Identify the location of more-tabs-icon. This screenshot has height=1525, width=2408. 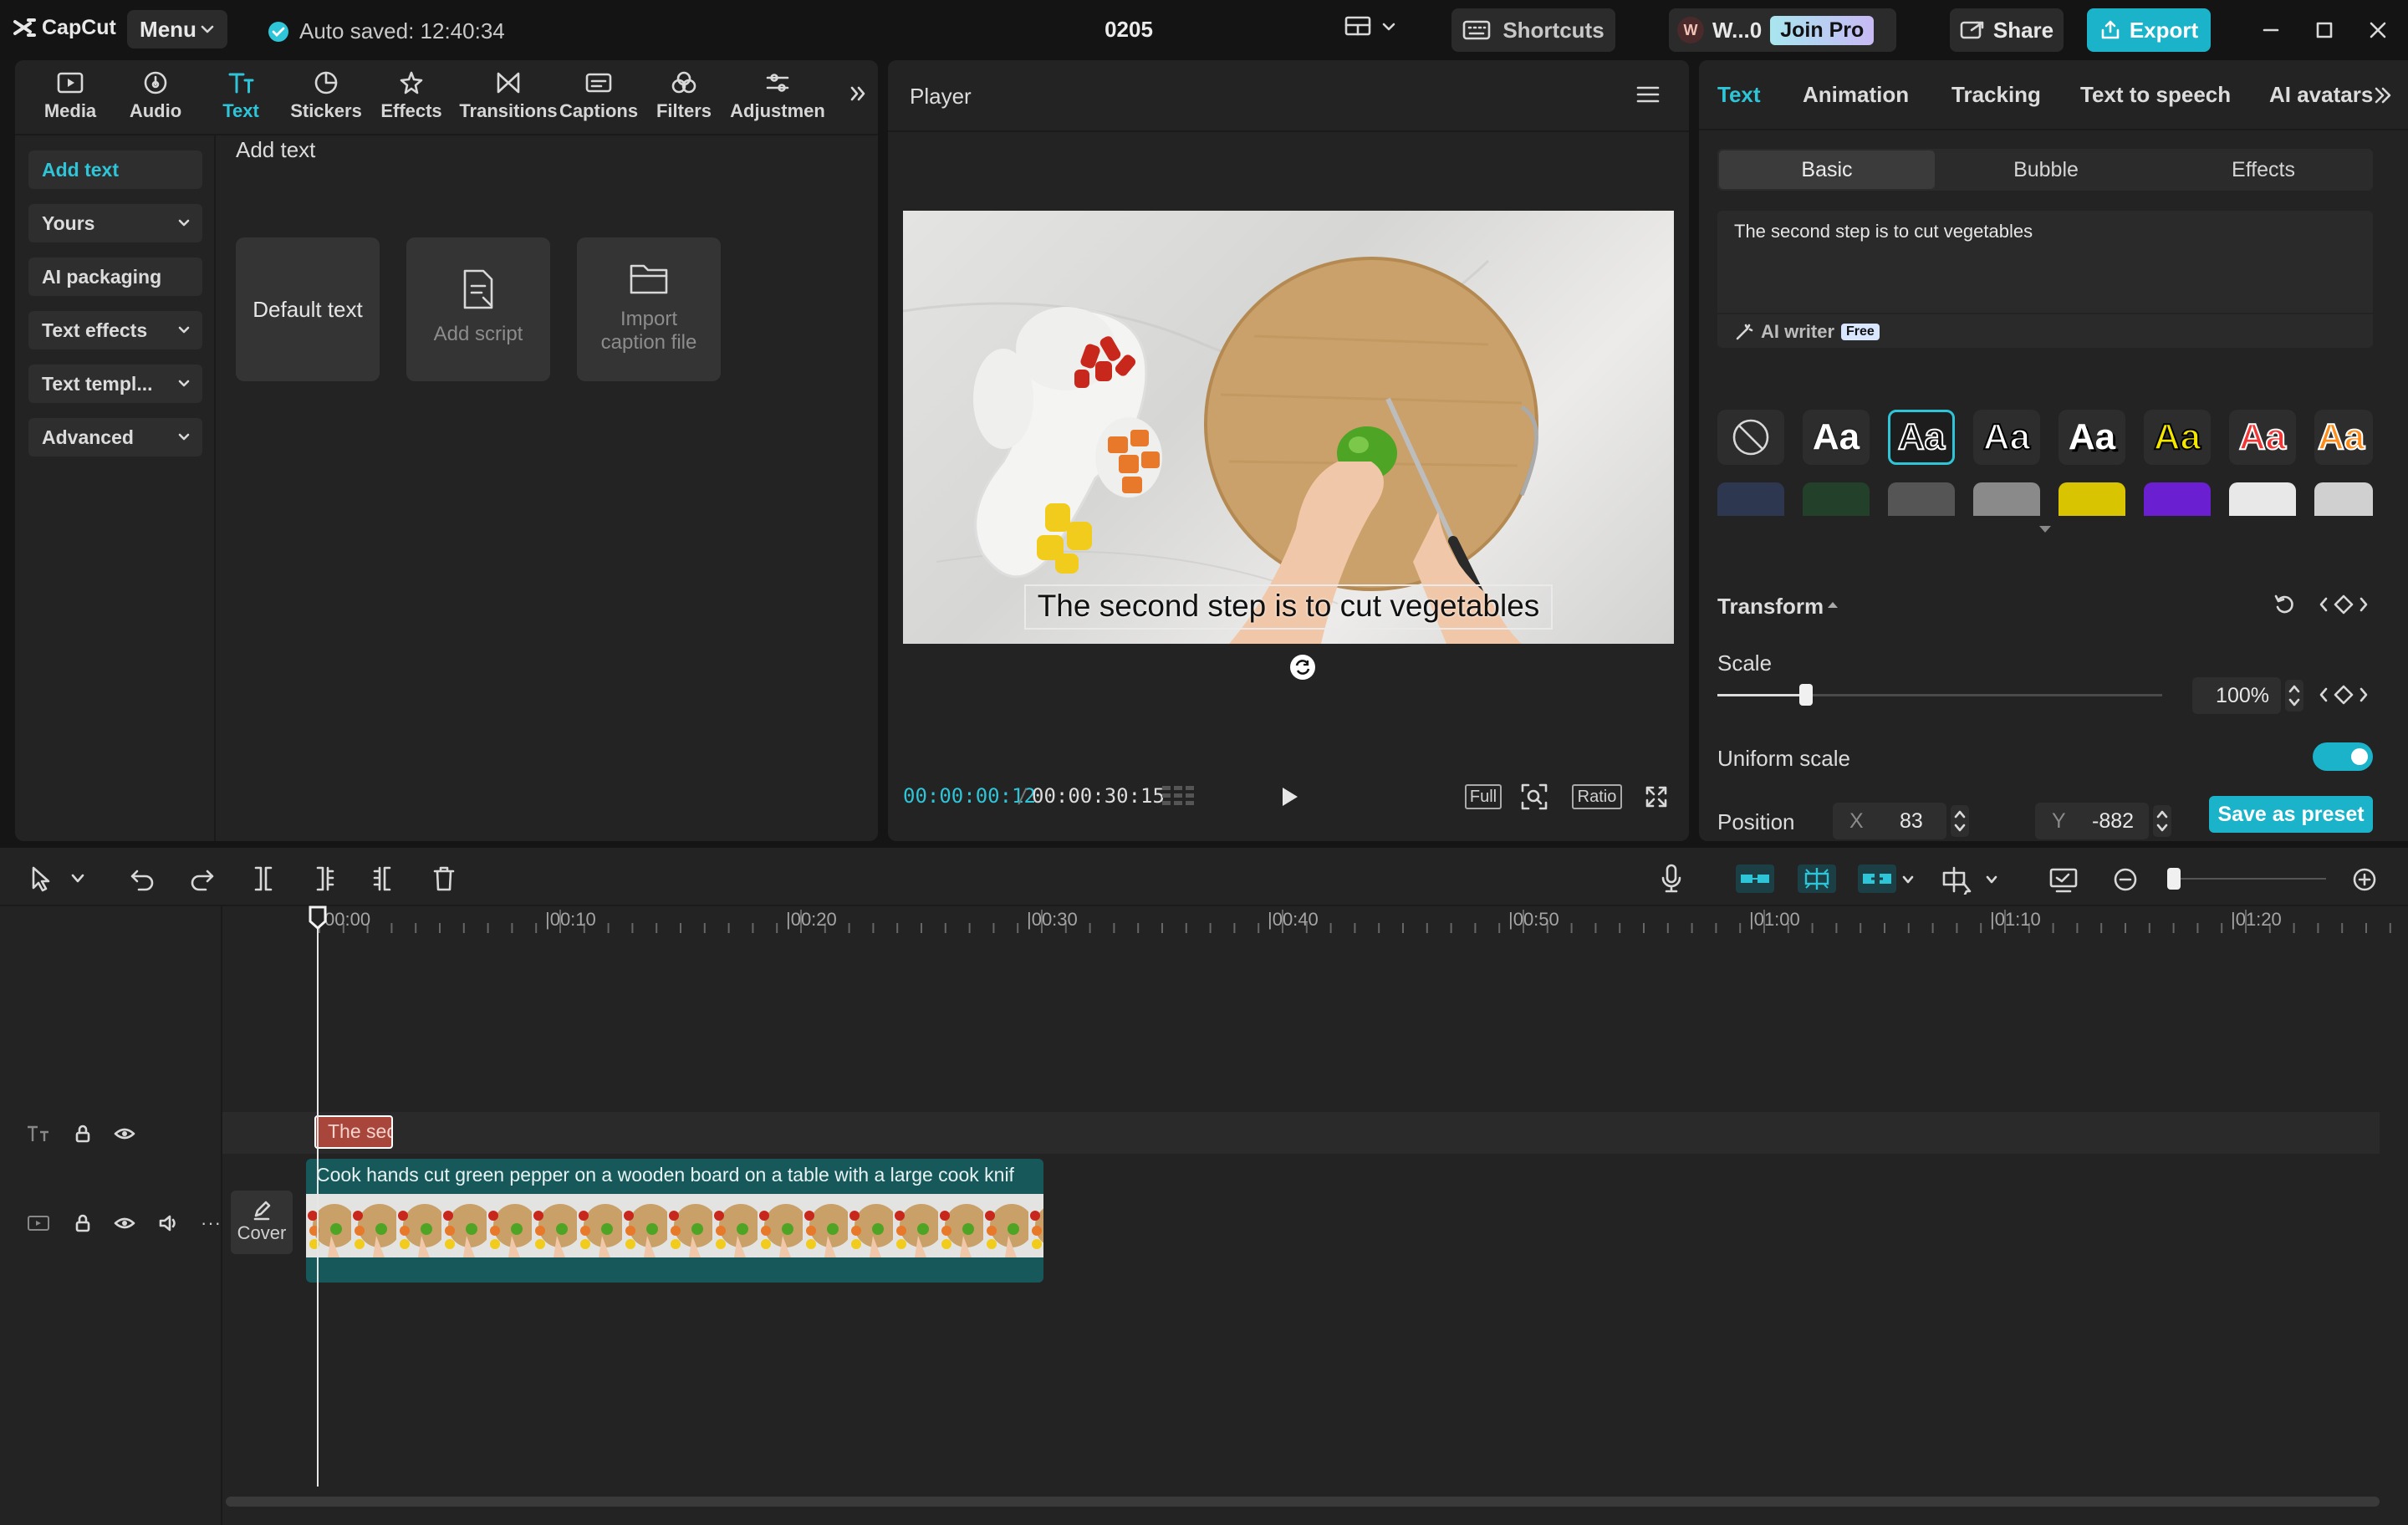
(2383, 95).